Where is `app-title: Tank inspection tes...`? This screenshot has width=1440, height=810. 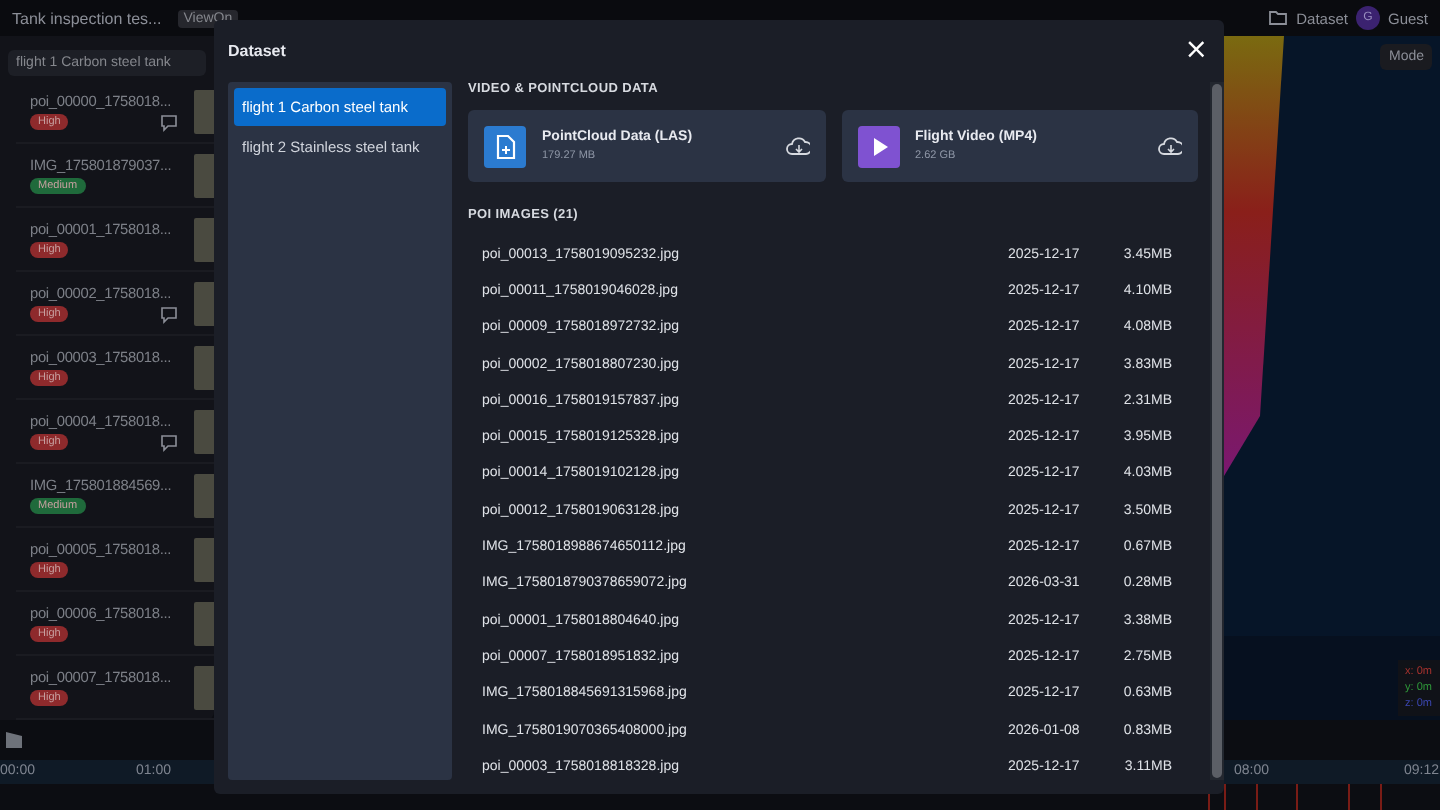
app-title: Tank inspection tes... is located at coordinates (87, 18).